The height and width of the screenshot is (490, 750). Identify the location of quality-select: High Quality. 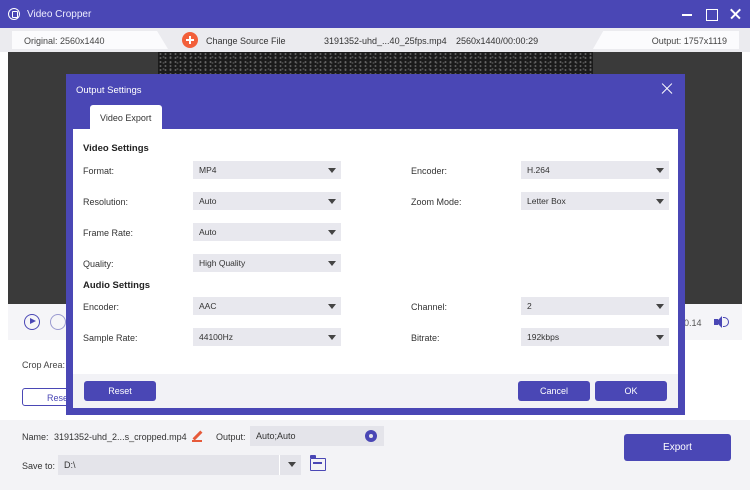
(267, 263).